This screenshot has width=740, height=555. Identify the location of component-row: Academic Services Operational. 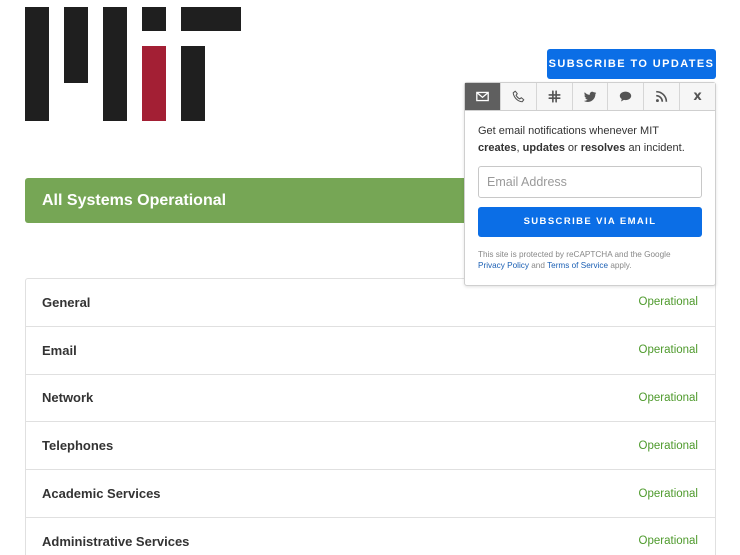
(370, 494).